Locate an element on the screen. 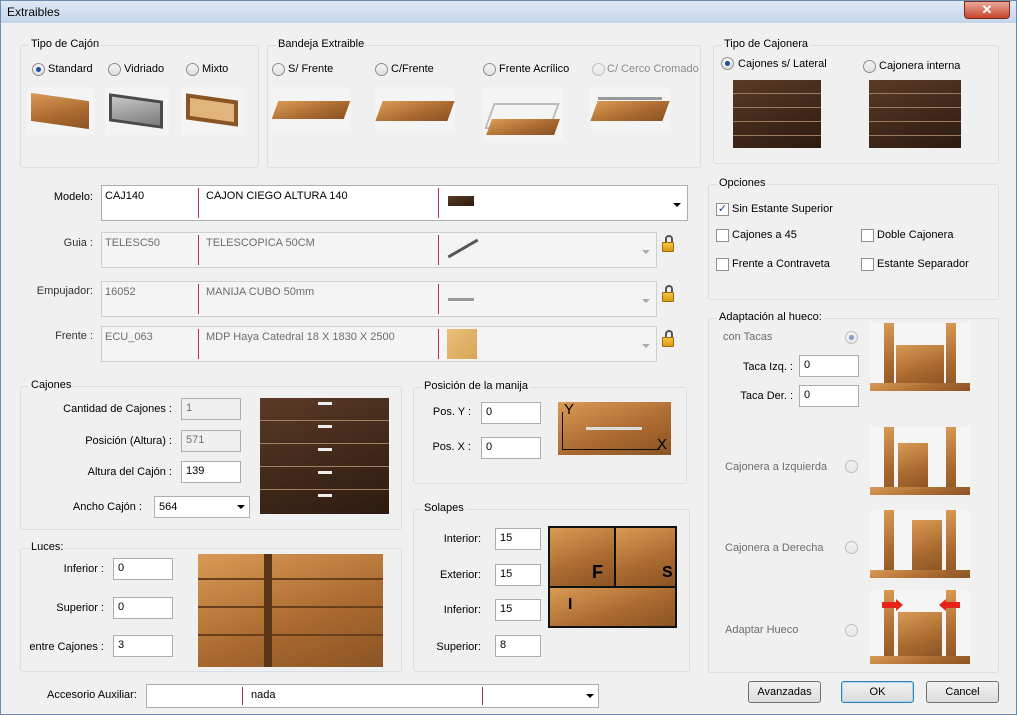 The width and height of the screenshot is (1017, 715). luces-superior-field: 0 is located at coordinates (143, 608).